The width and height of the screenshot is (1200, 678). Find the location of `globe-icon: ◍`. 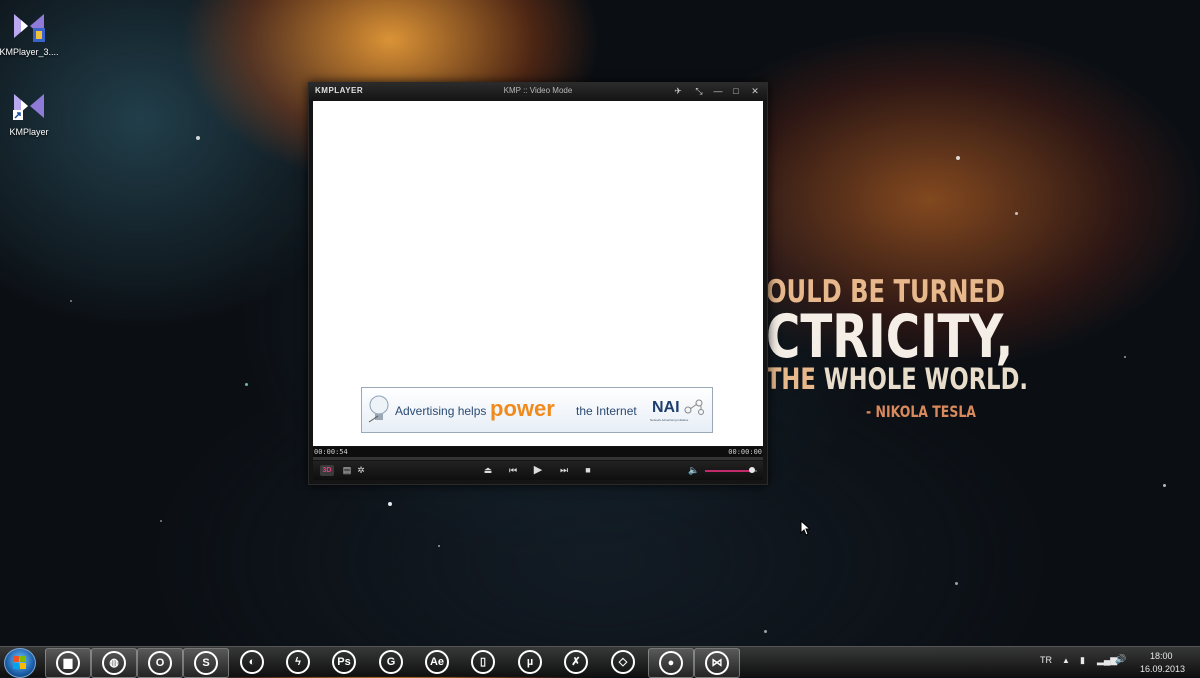

globe-icon: ◍ is located at coordinates (114, 663).